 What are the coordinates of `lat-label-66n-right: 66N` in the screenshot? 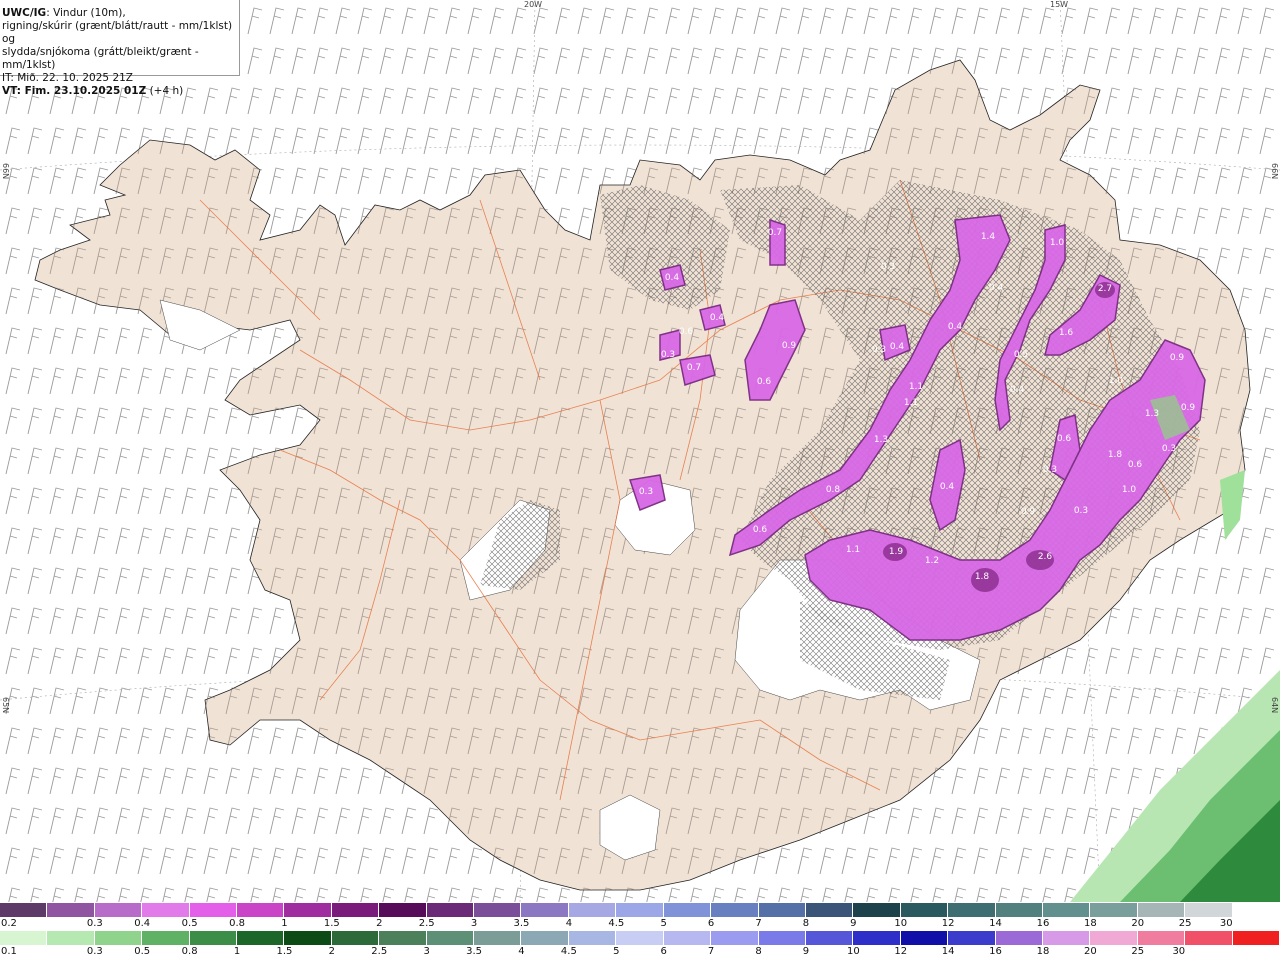 It's located at (1274, 171).